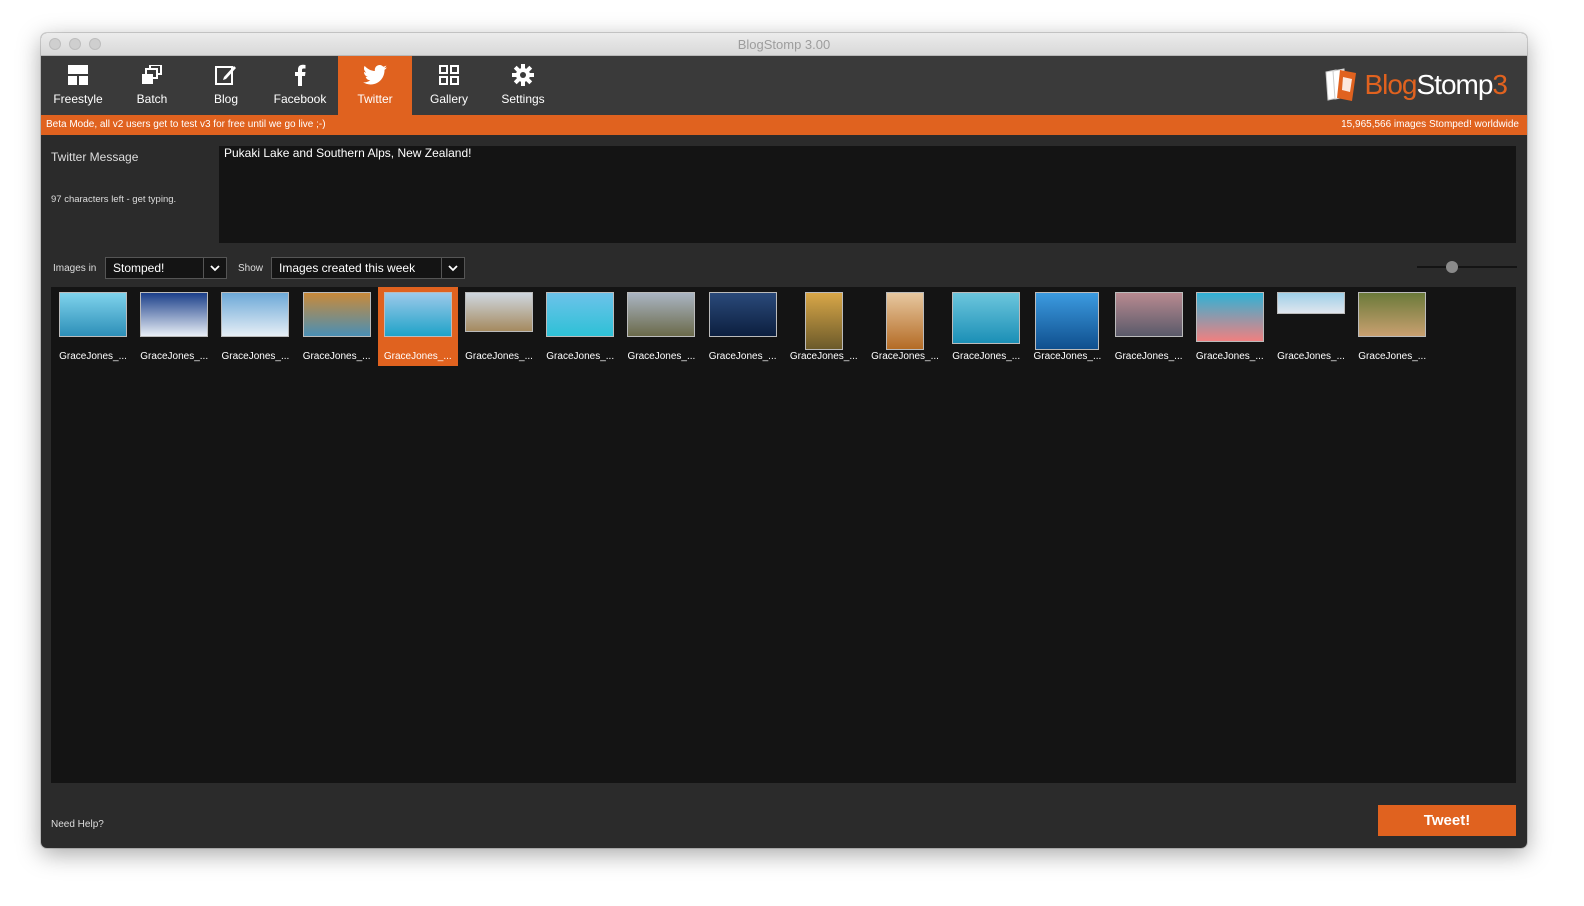  I want to click on title-bar: BlogStomp 3.00, so click(784, 44).